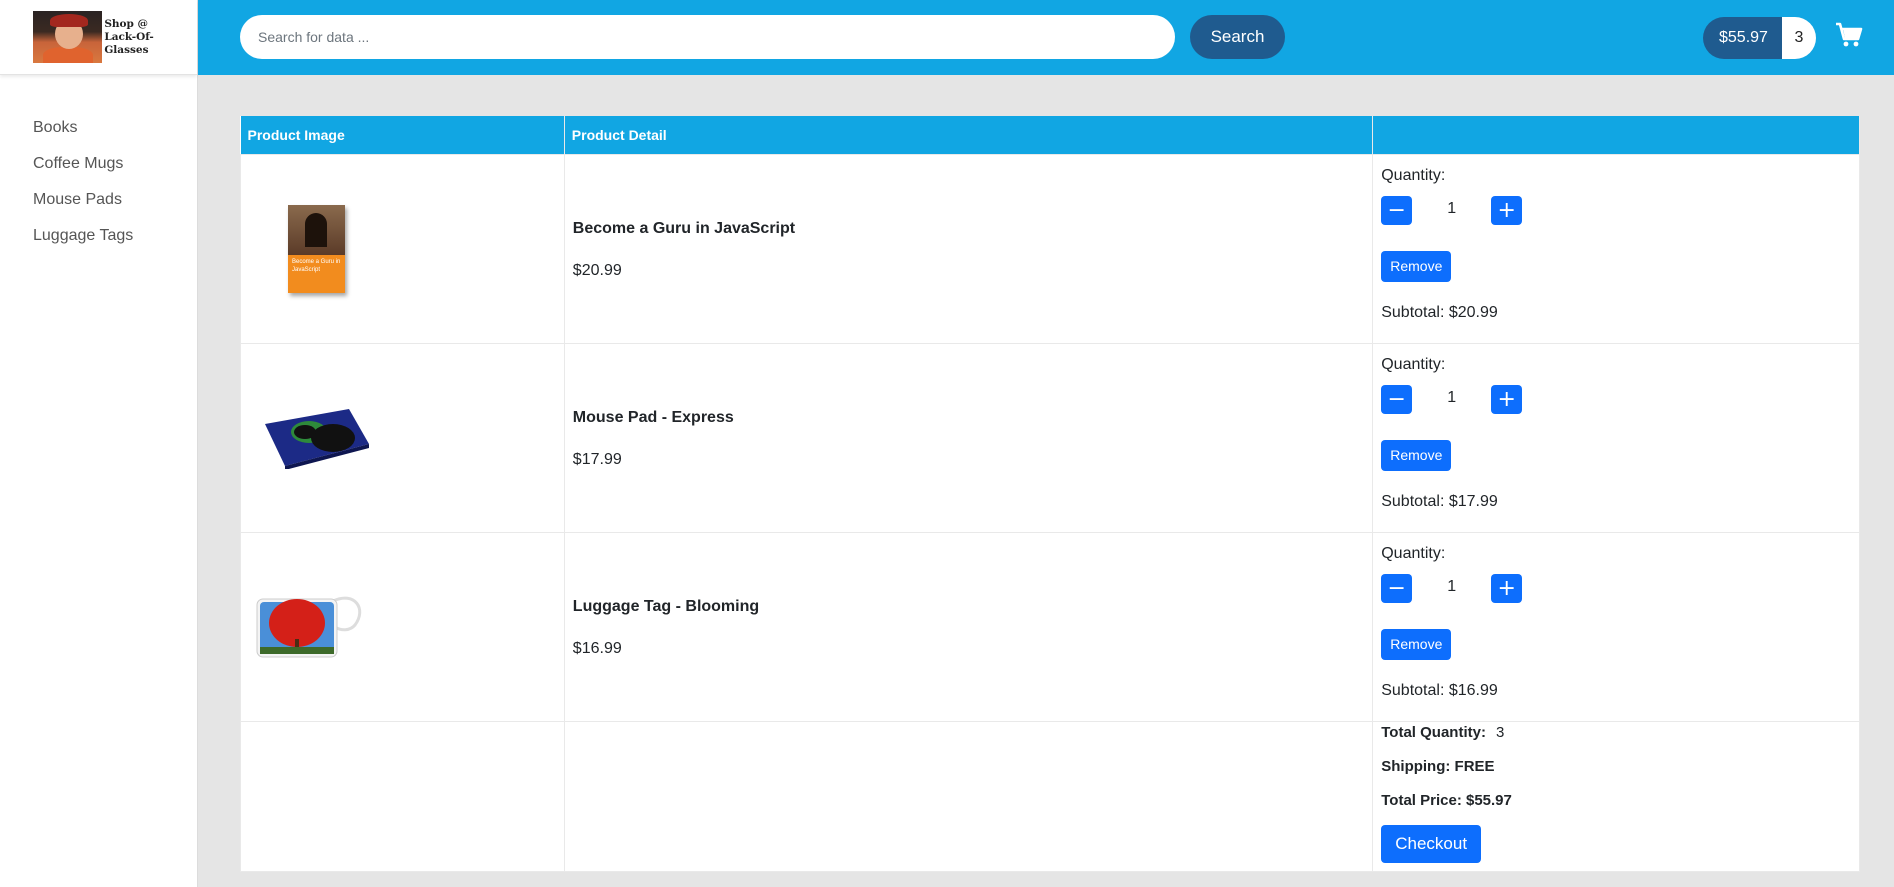  Describe the element at coordinates (129, 43) in the screenshot. I see `brand-line-2: Lack-Of-Glasses` at that location.